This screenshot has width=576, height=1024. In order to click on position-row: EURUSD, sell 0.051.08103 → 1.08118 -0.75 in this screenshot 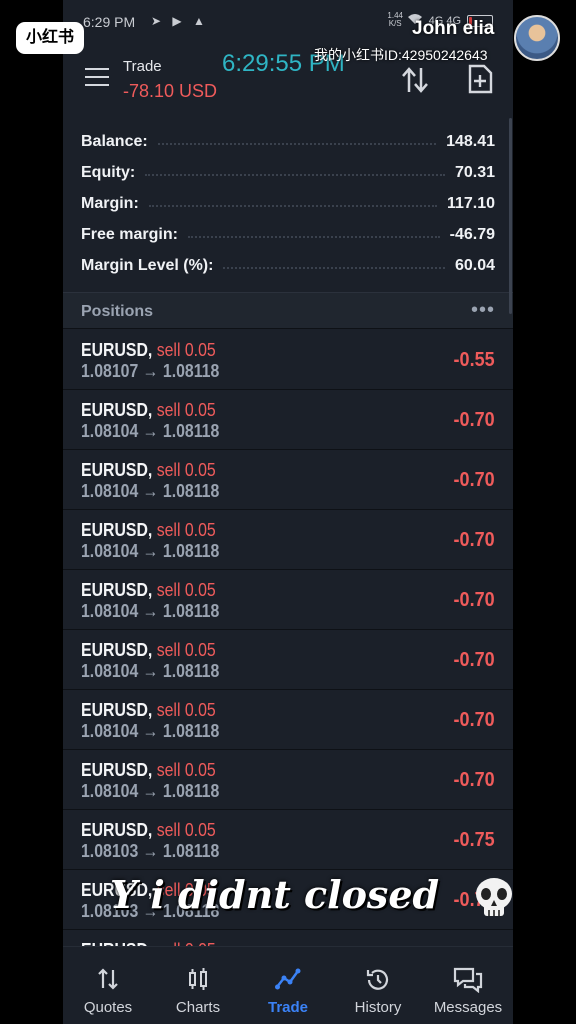, I will do `click(288, 840)`.